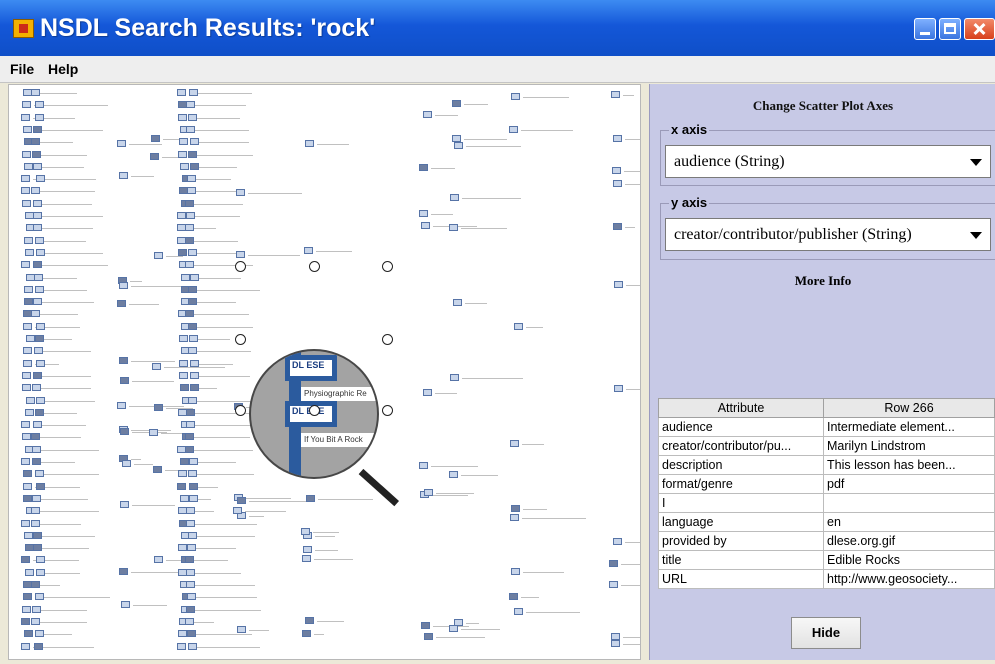 This screenshot has width=995, height=664. What do you see at coordinates (22, 69) in the screenshot?
I see `menu-file: File` at bounding box center [22, 69].